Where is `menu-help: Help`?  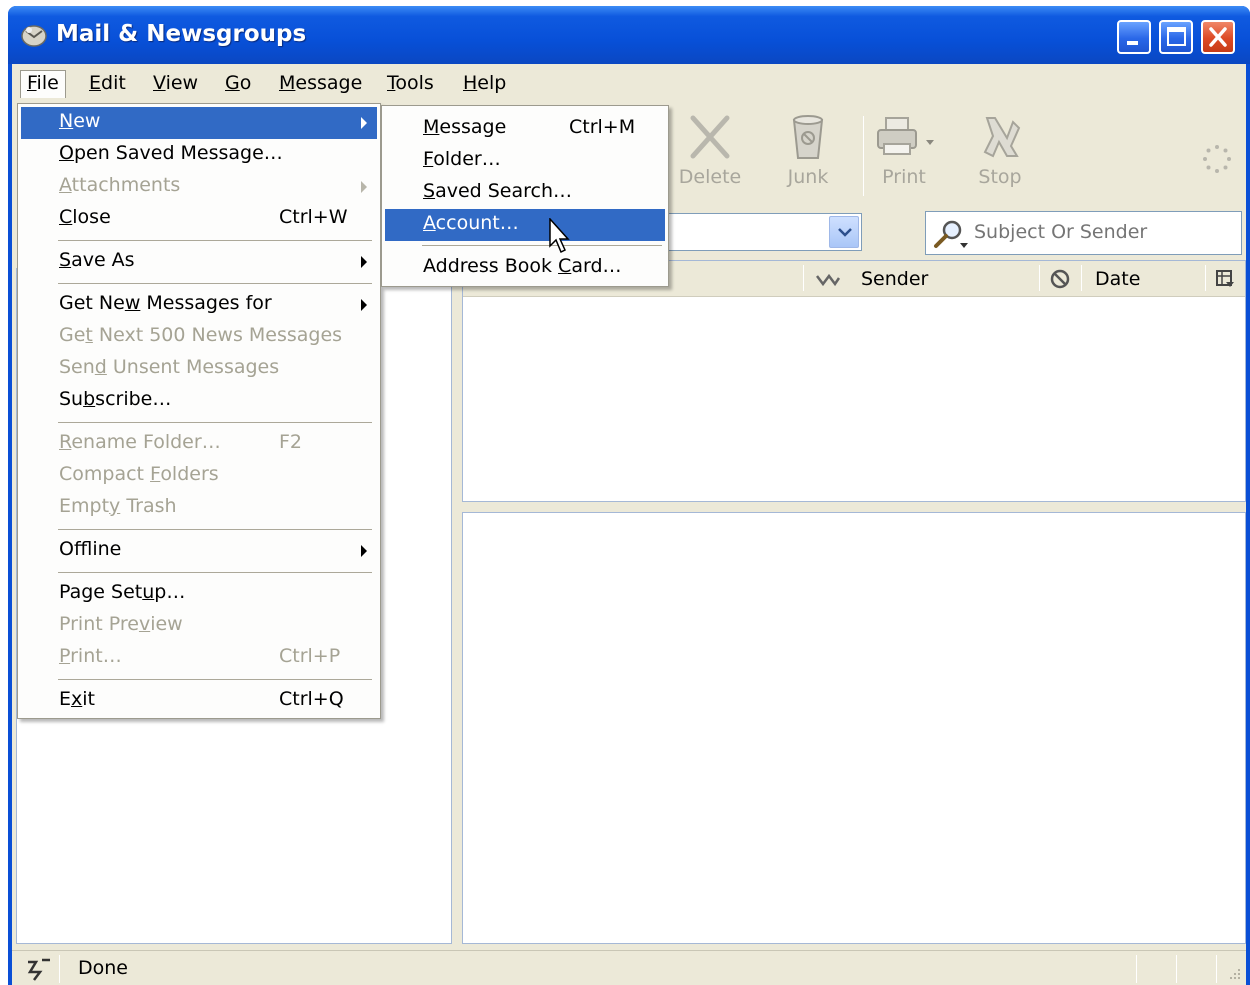
menu-help: Help is located at coordinates (484, 84).